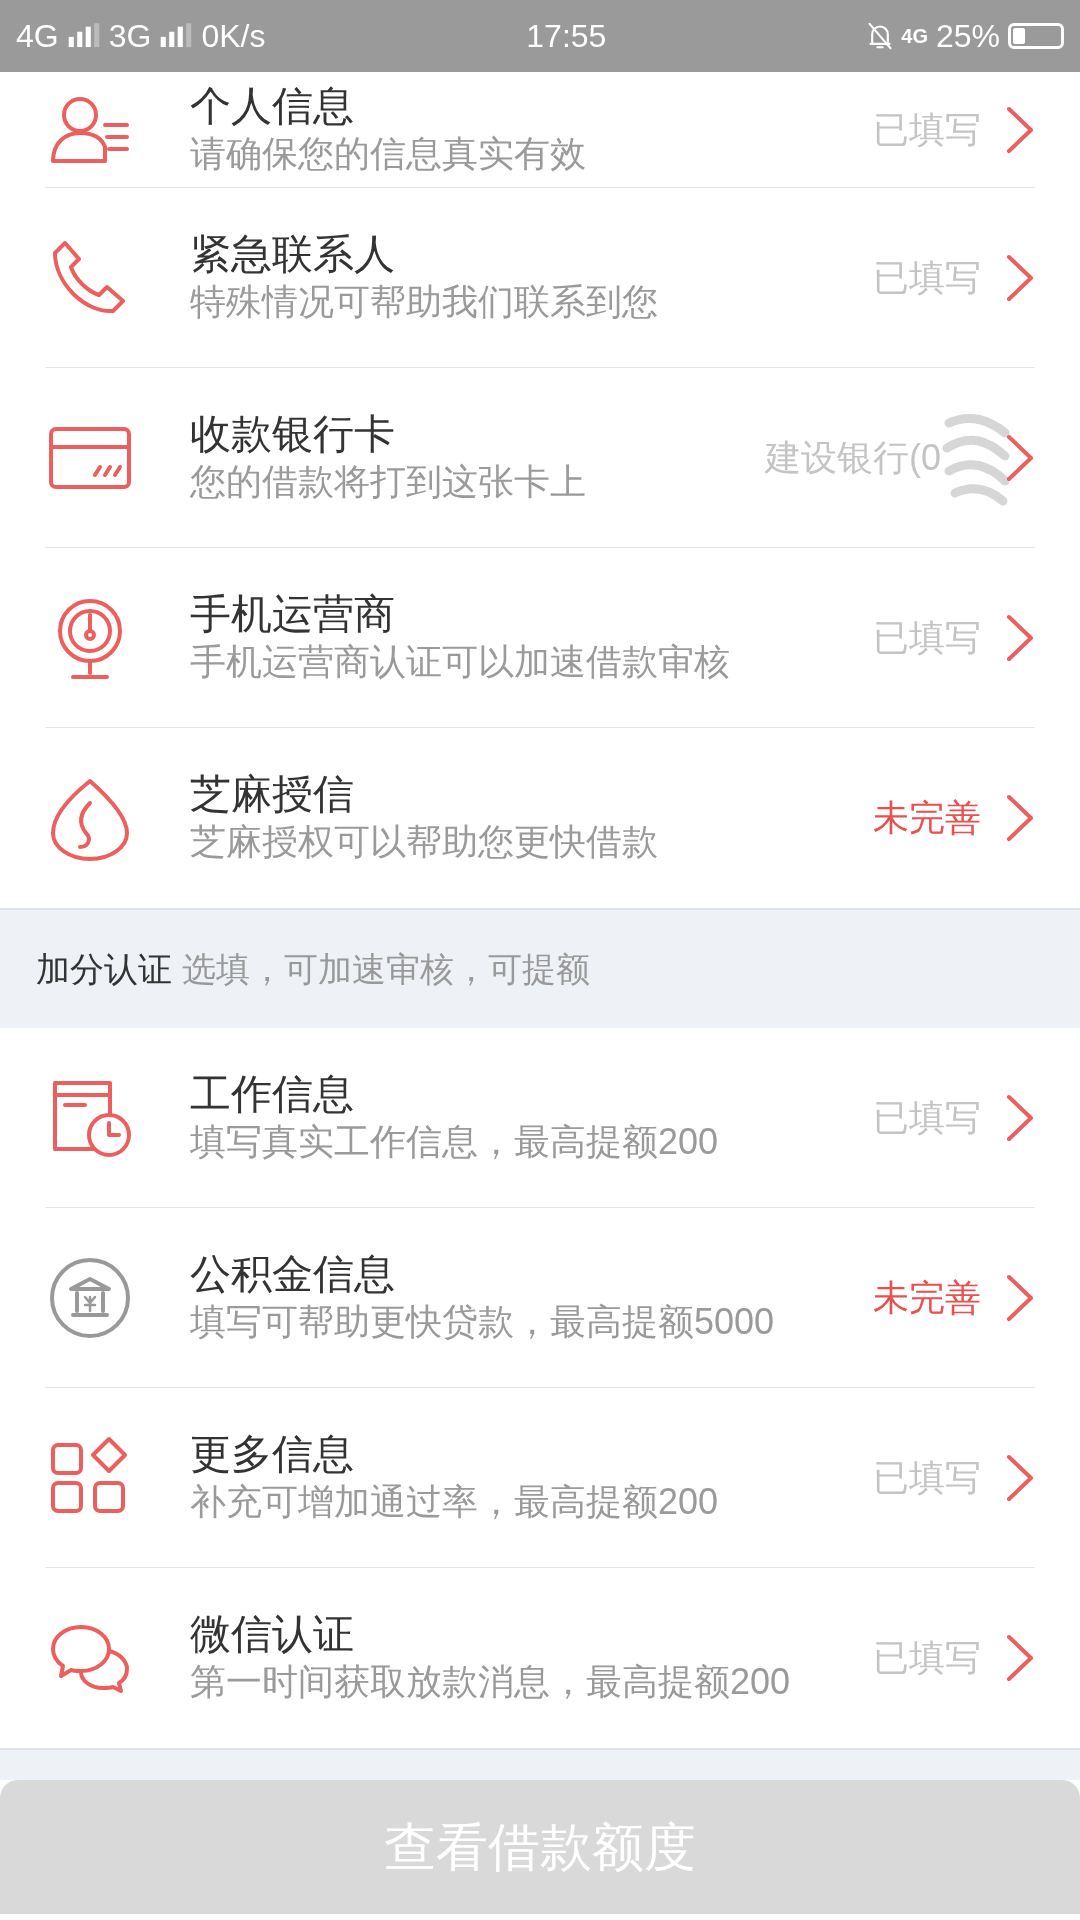 The height and width of the screenshot is (1920, 1080). What do you see at coordinates (272, 1094) in the screenshot?
I see `item-title: 工作信息` at bounding box center [272, 1094].